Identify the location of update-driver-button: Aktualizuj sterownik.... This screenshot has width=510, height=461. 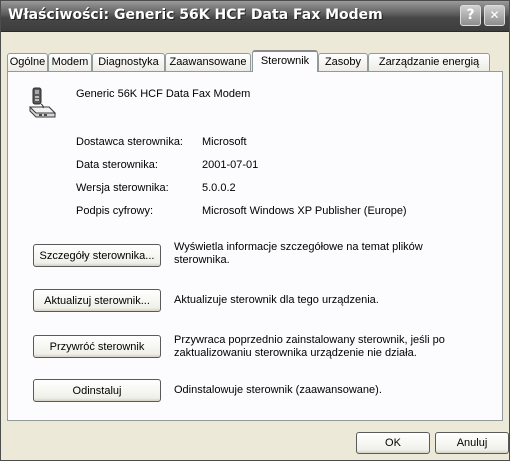
(97, 300).